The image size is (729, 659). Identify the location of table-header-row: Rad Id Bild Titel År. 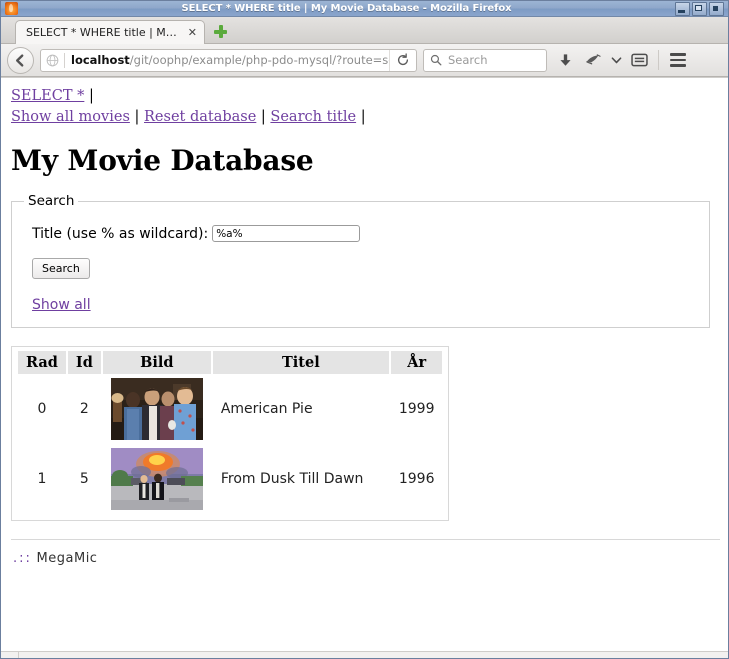
(230, 363).